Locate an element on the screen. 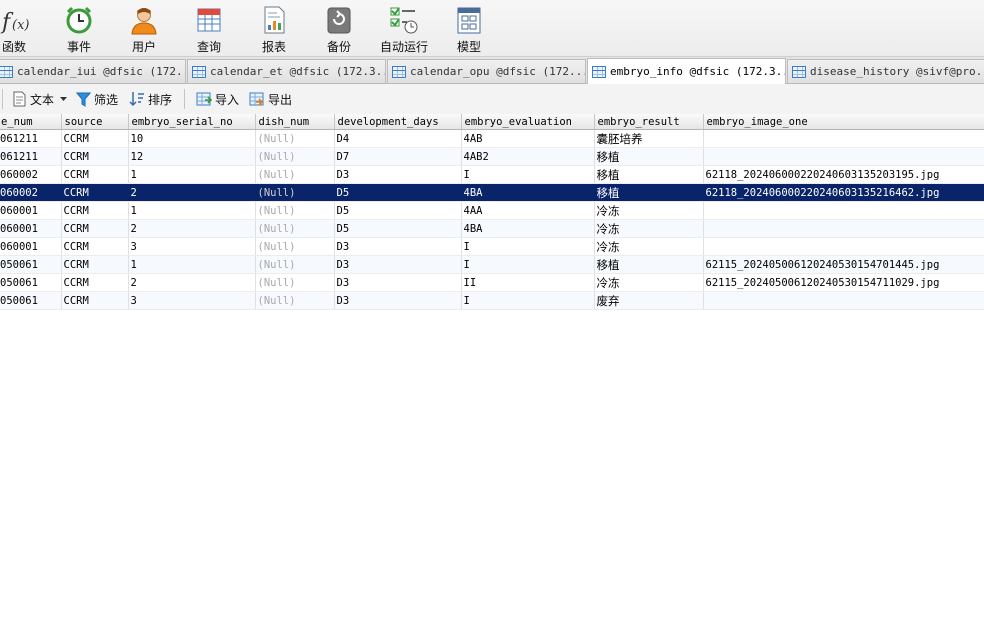 This screenshot has height=635, width=984. table-cell: 囊胚培养 is located at coordinates (649, 138).